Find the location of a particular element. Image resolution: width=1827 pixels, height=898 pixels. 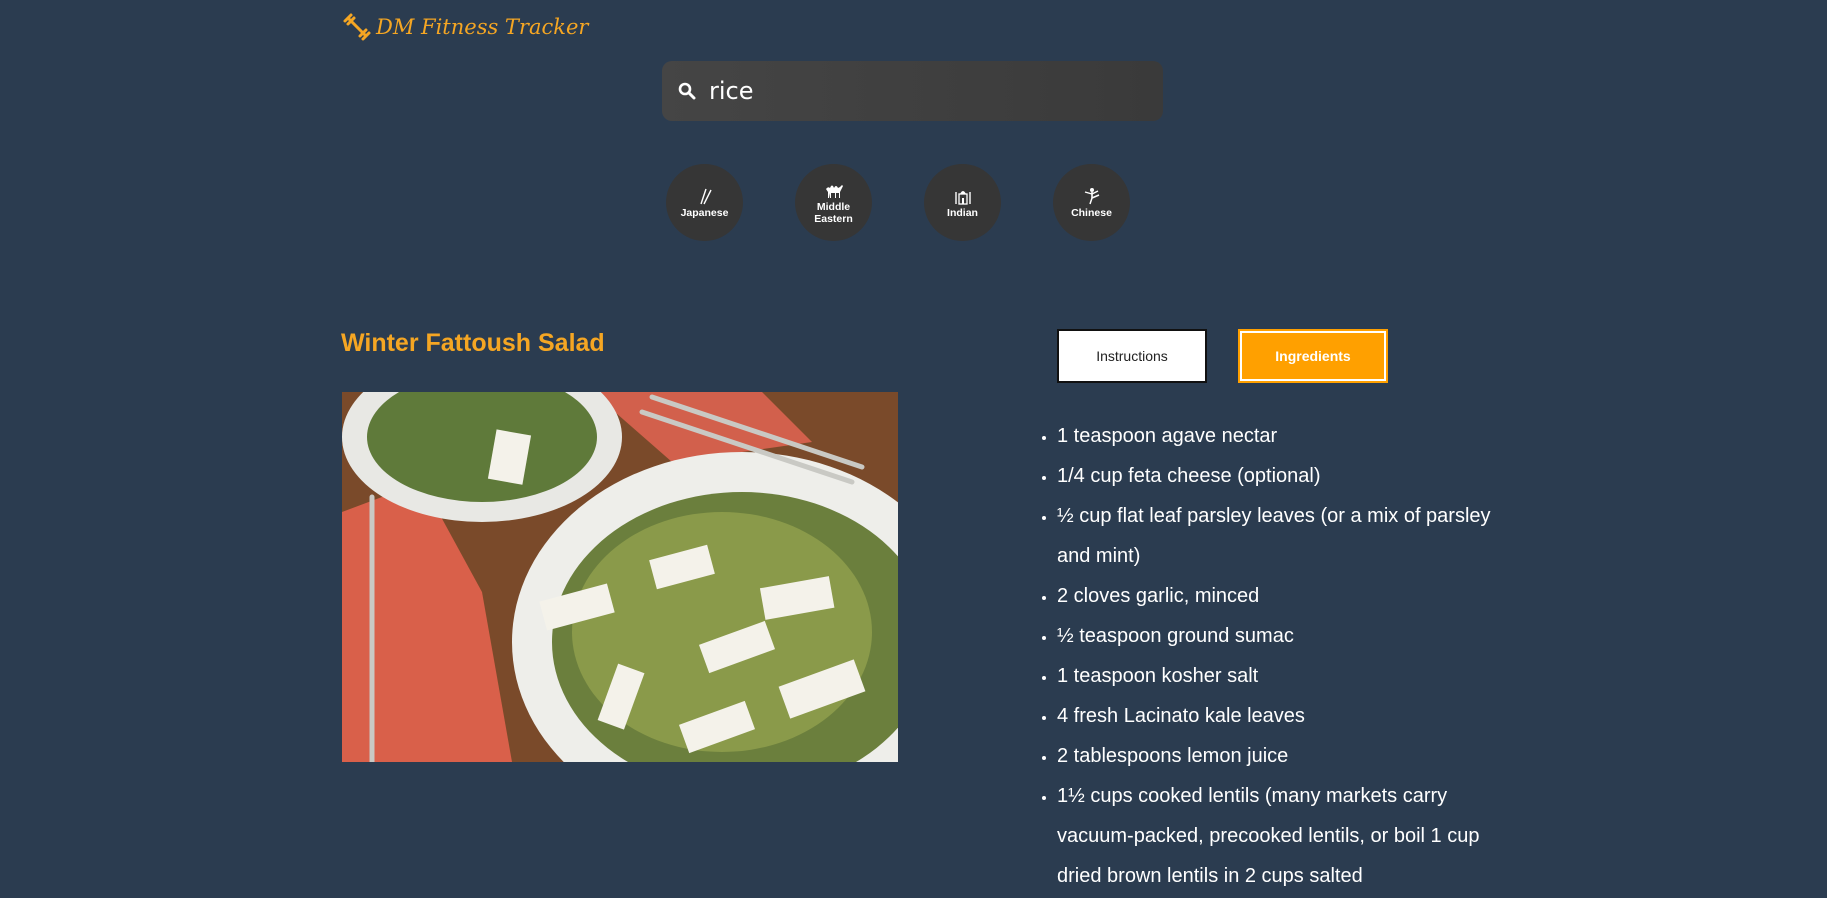

ingredient-item: 2 cloves garlic, minced is located at coordinates (1279, 596).